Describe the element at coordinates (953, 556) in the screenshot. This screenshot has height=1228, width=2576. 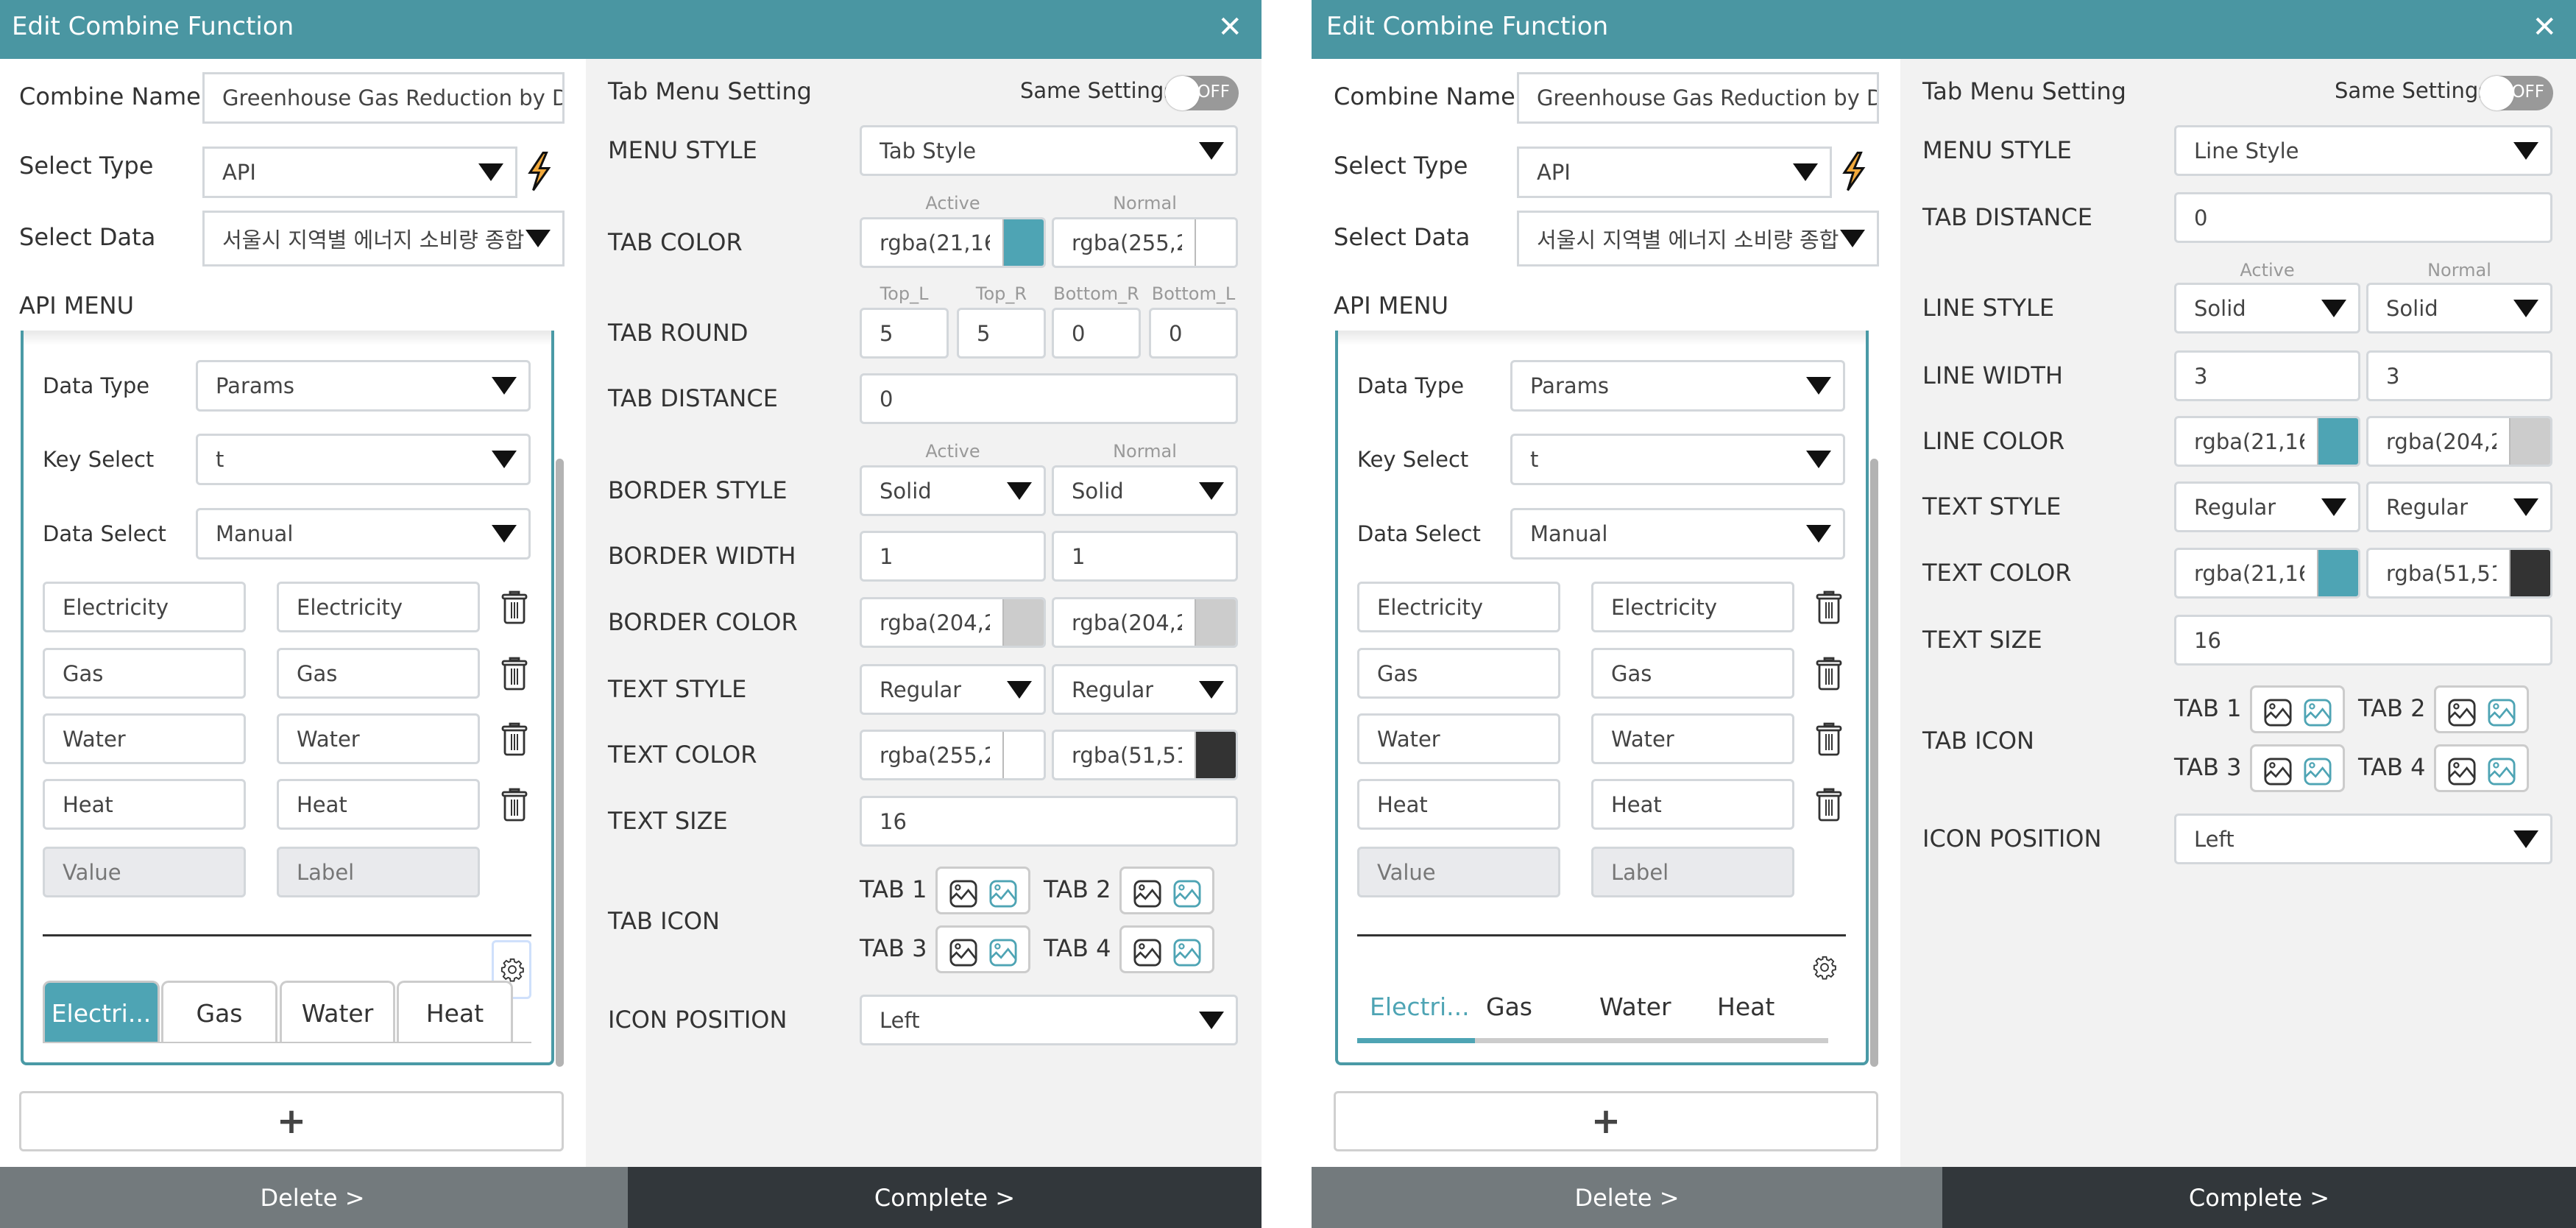
I see `border-width-active-input: 1` at that location.